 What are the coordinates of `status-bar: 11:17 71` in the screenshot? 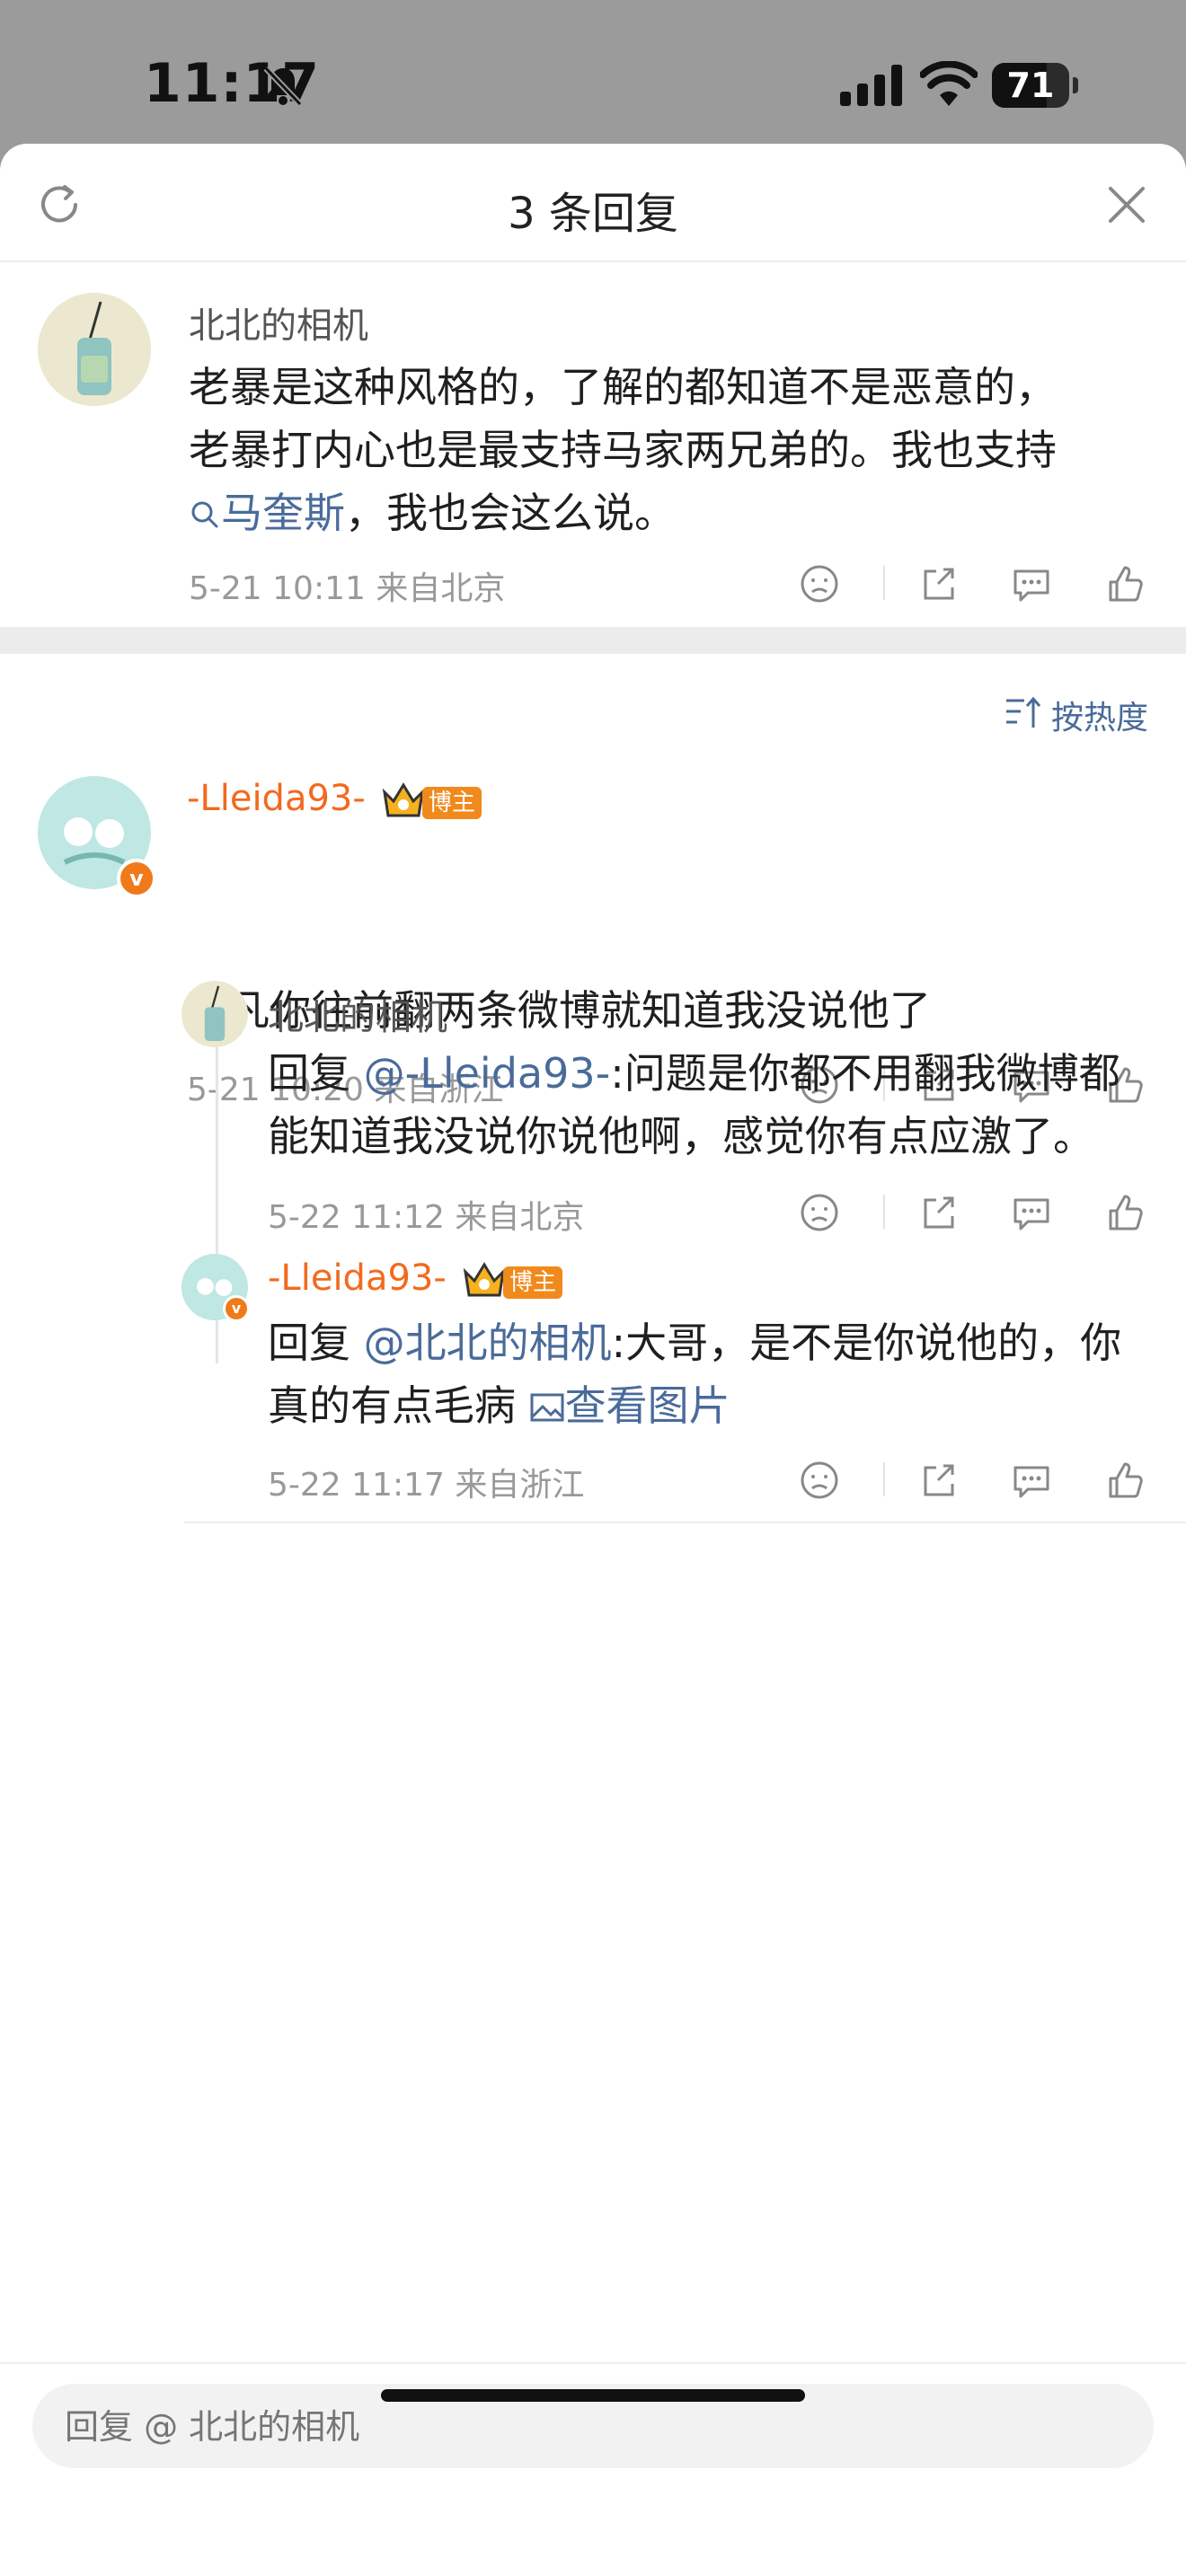 It's located at (593, 72).